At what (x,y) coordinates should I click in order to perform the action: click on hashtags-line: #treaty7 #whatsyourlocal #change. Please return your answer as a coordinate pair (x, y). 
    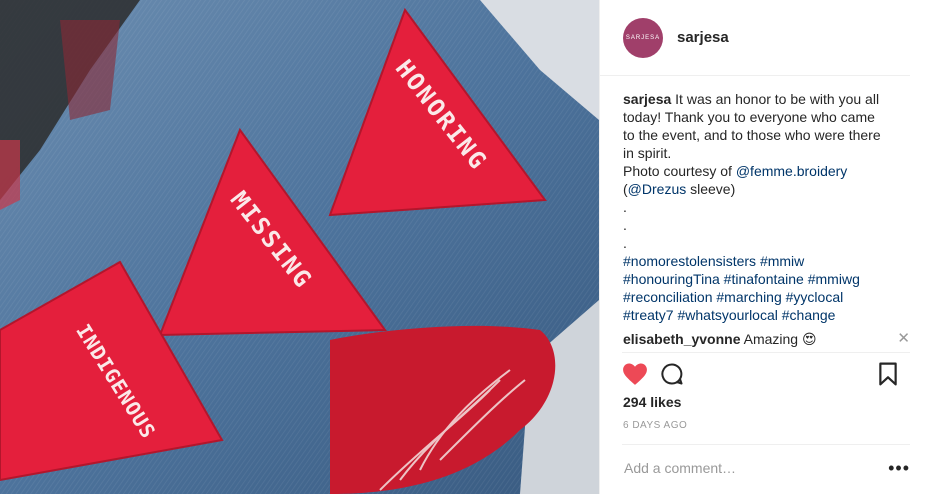
    Looking at the image, I should click on (766, 315).